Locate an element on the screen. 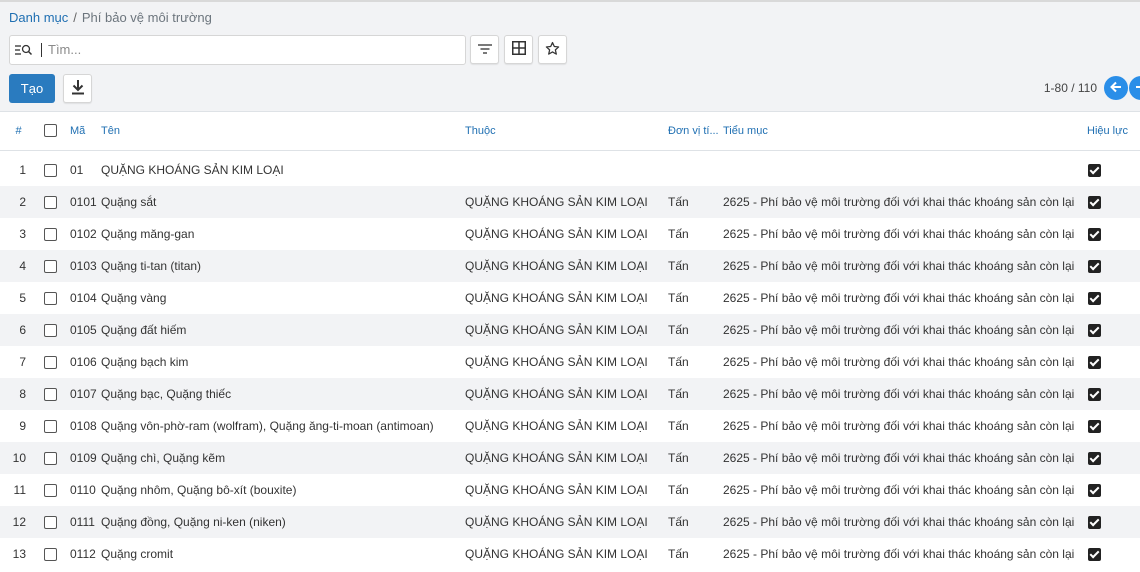 This screenshot has width=1140, height=572. row-code: 0101 is located at coordinates (83, 202).